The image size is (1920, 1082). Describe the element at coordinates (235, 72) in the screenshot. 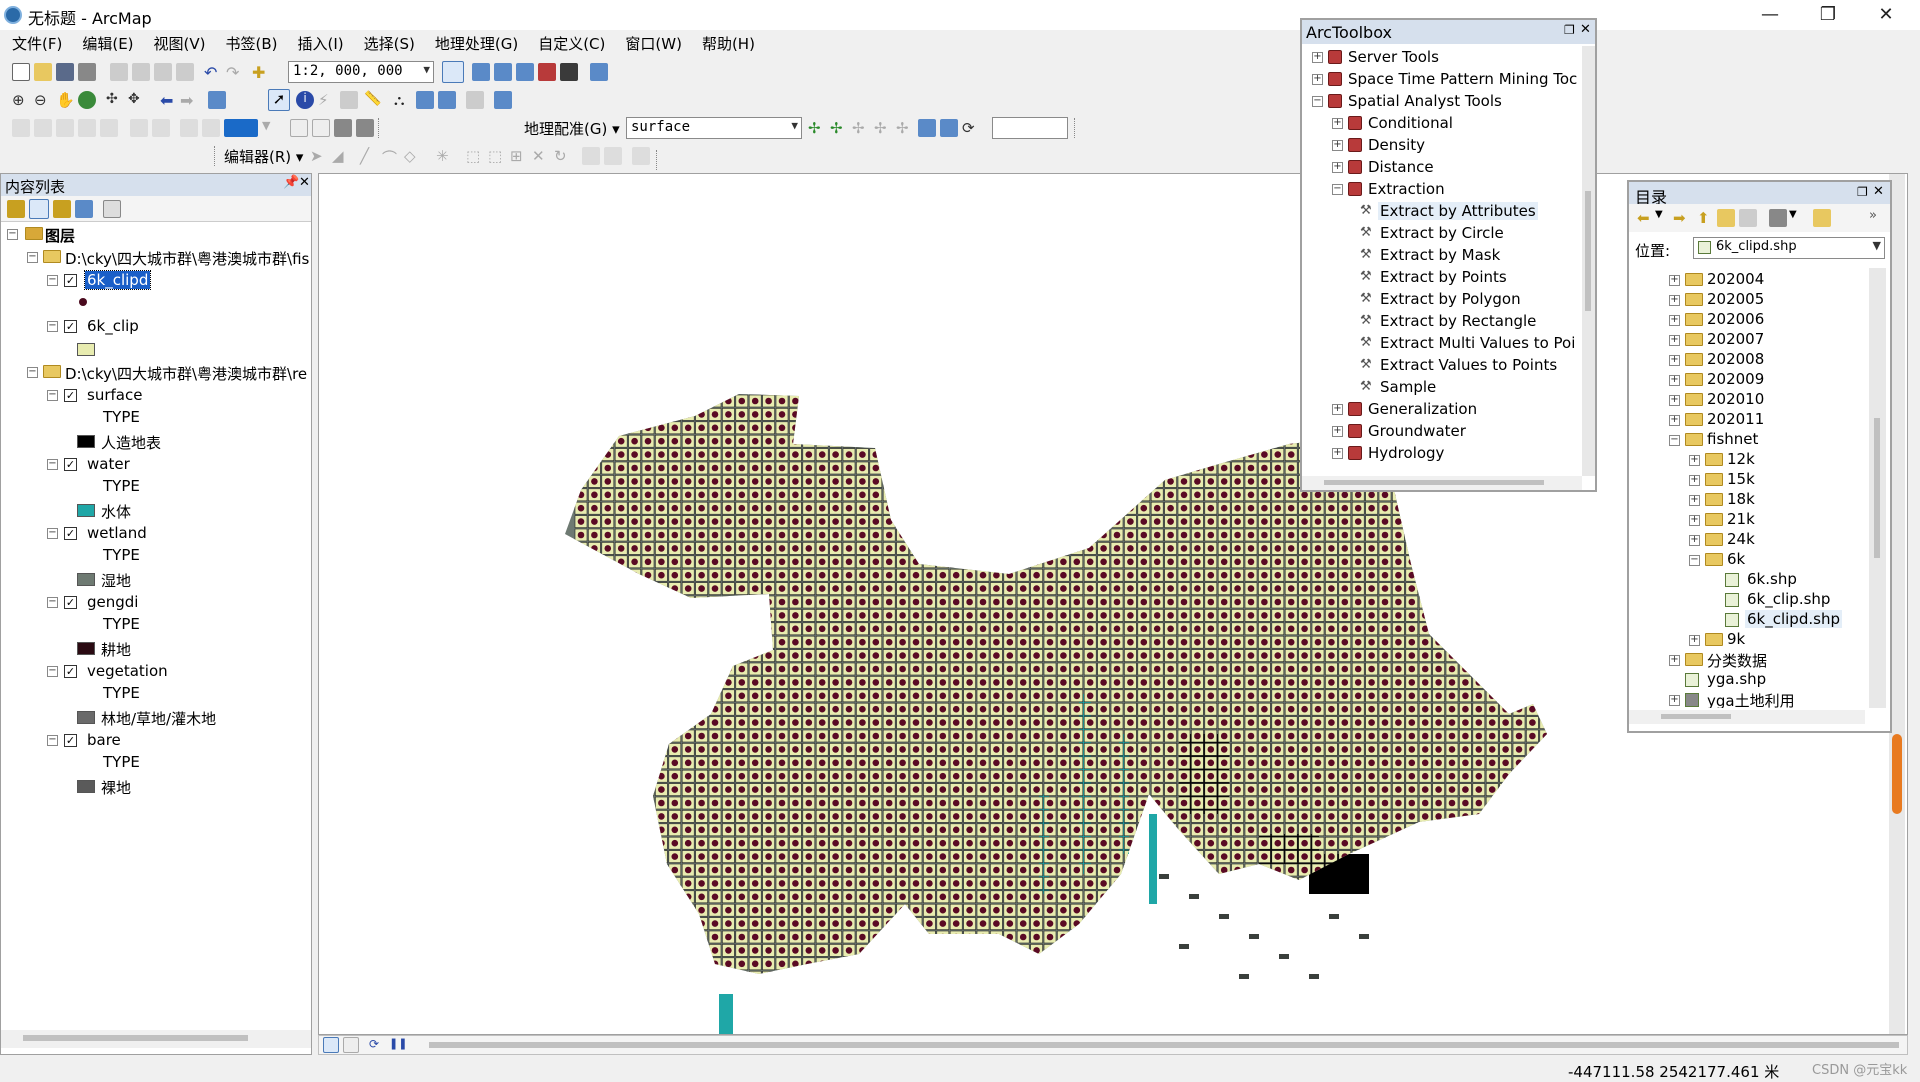

I see `redo-icon: ↷` at that location.